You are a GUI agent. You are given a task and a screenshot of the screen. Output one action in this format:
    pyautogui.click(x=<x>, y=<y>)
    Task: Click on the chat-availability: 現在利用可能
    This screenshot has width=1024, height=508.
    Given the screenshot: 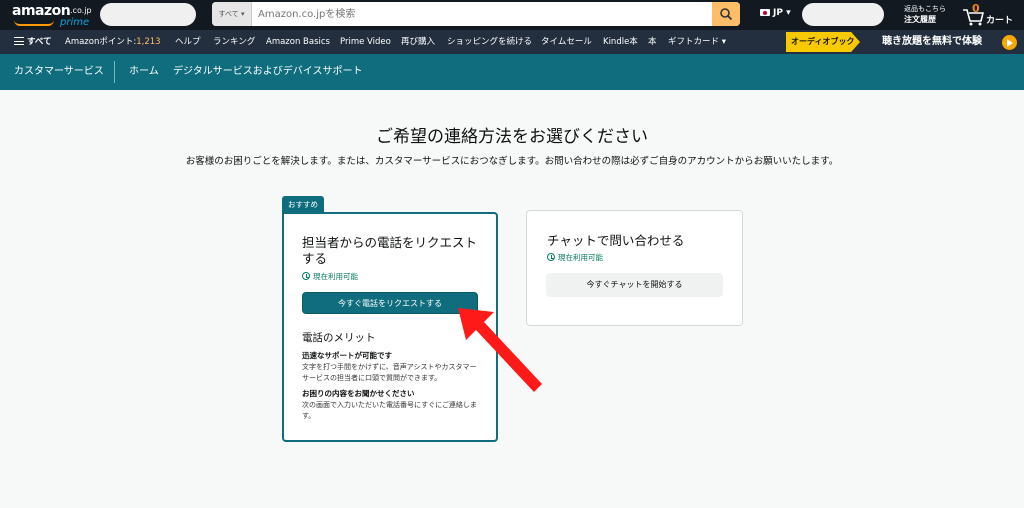 What is the action you would take?
    pyautogui.click(x=575, y=257)
    